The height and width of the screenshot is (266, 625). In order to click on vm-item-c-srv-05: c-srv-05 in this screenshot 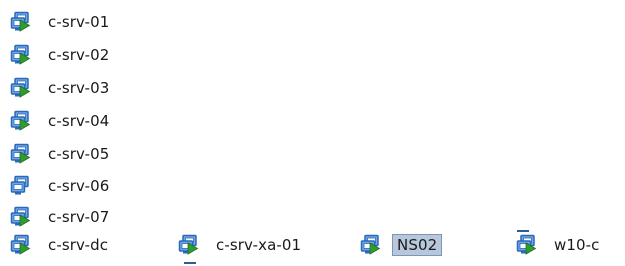, I will do `click(60, 154)`.